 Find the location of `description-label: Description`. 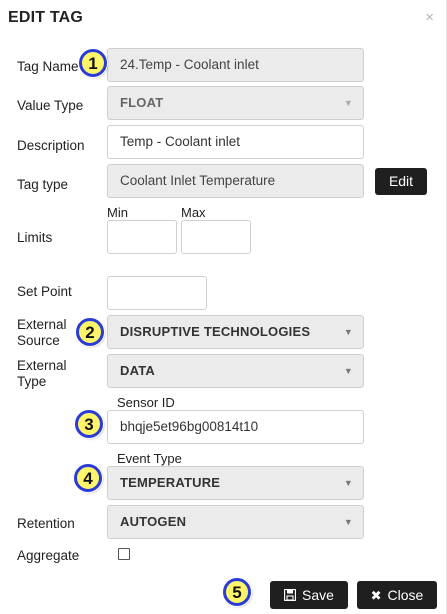

description-label: Description is located at coordinates (51, 145).